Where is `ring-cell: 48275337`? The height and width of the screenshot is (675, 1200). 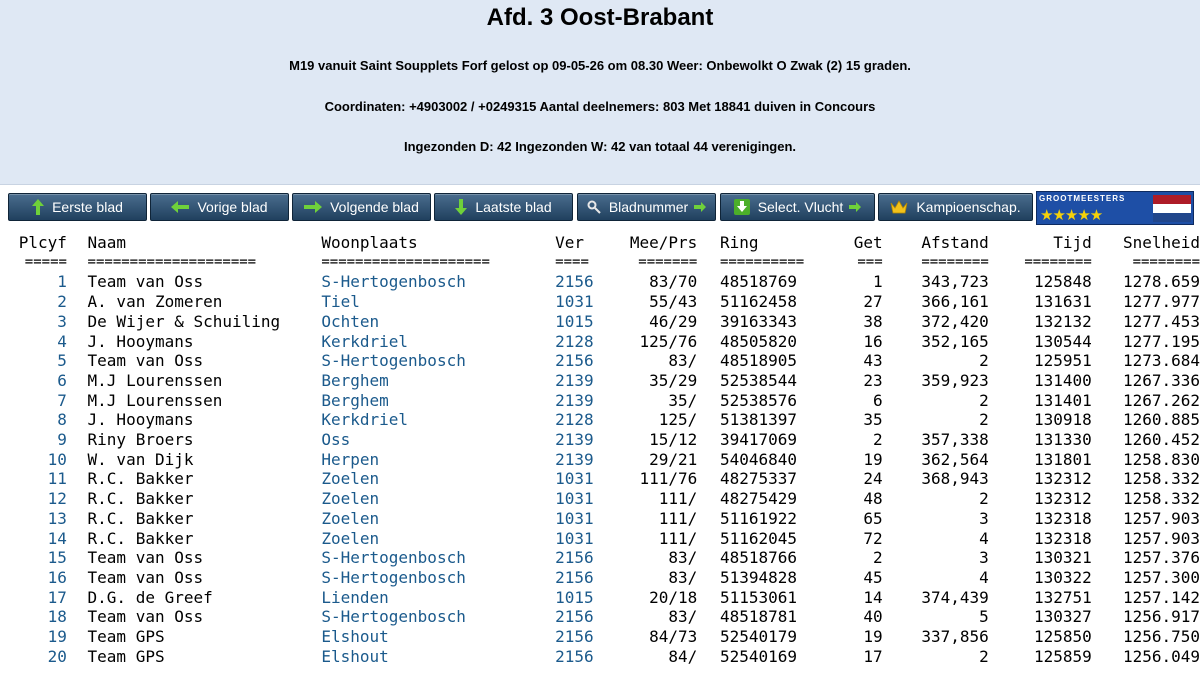
ring-cell: 48275337 is located at coordinates (758, 479).